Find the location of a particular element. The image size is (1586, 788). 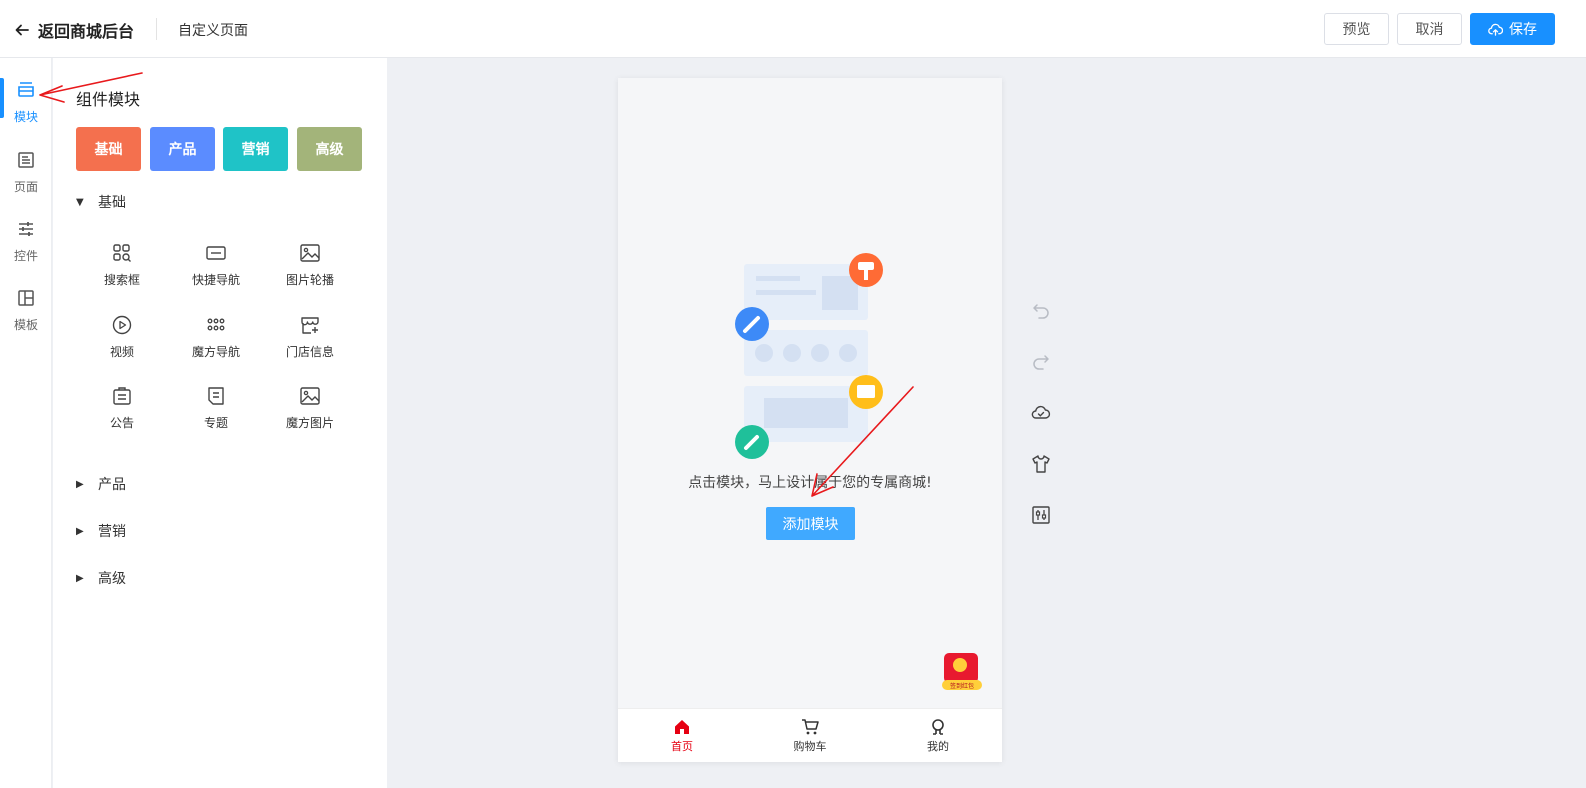

section-title: 产品 is located at coordinates (112, 485).